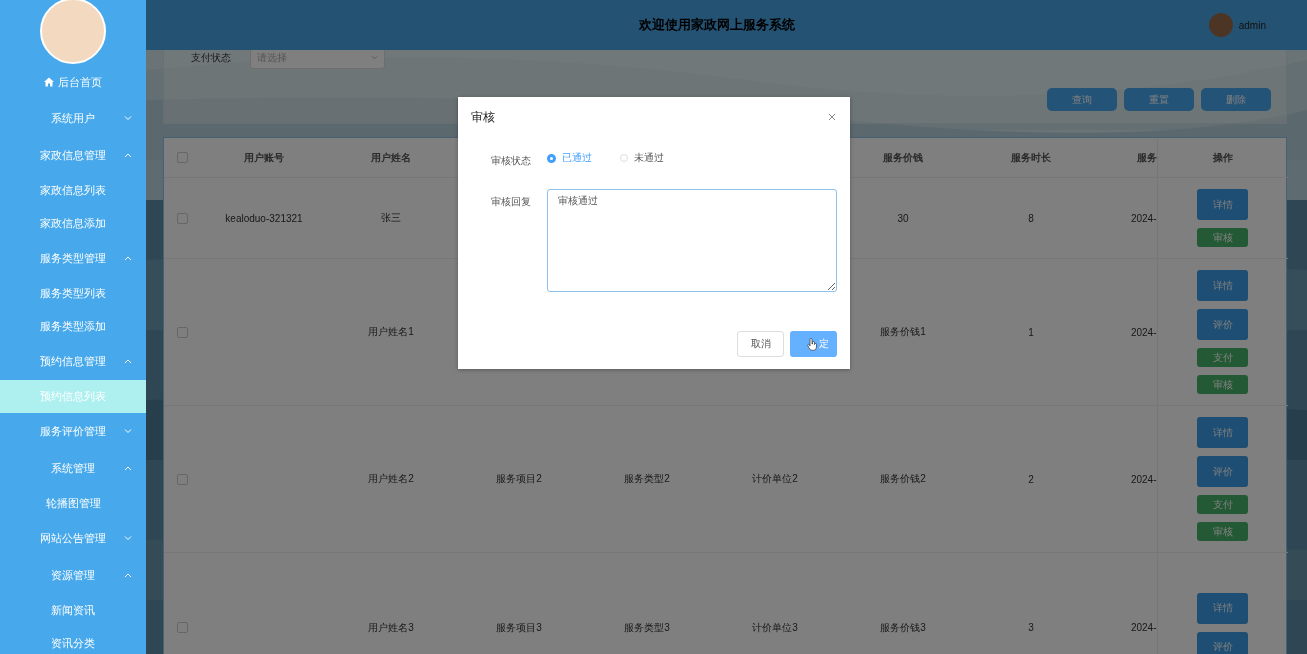  Describe the element at coordinates (391, 627) in the screenshot. I see `table-cell: 用户姓名3` at that location.